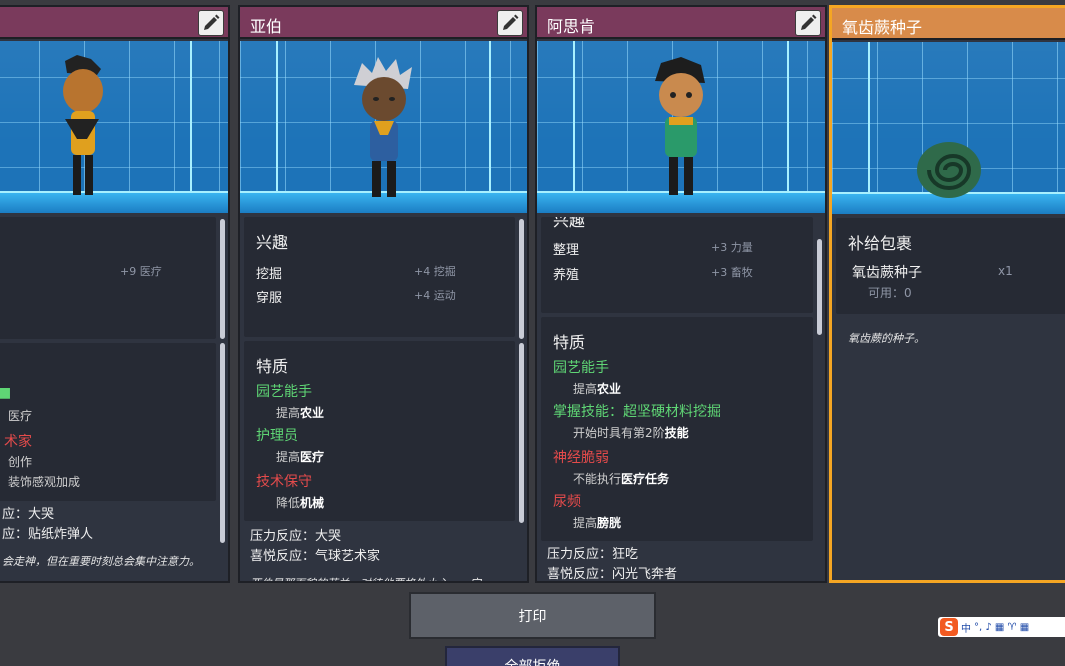 The height and width of the screenshot is (666, 1065). I want to click on trait-desc: 开始时具有第2阶技能, so click(631, 433).